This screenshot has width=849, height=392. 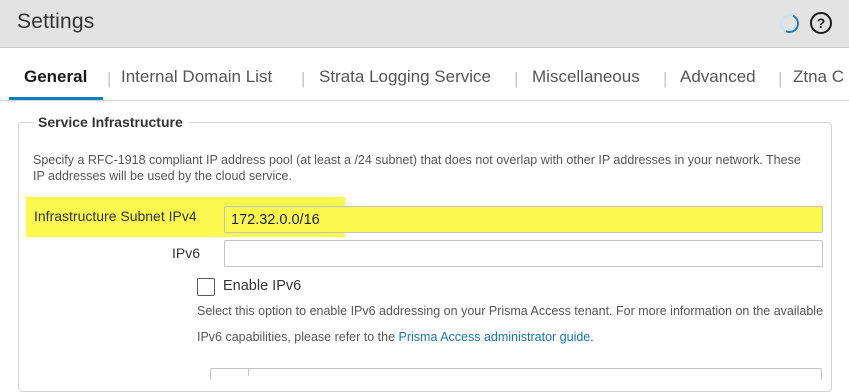 I want to click on window-title: Settings, so click(x=56, y=21).